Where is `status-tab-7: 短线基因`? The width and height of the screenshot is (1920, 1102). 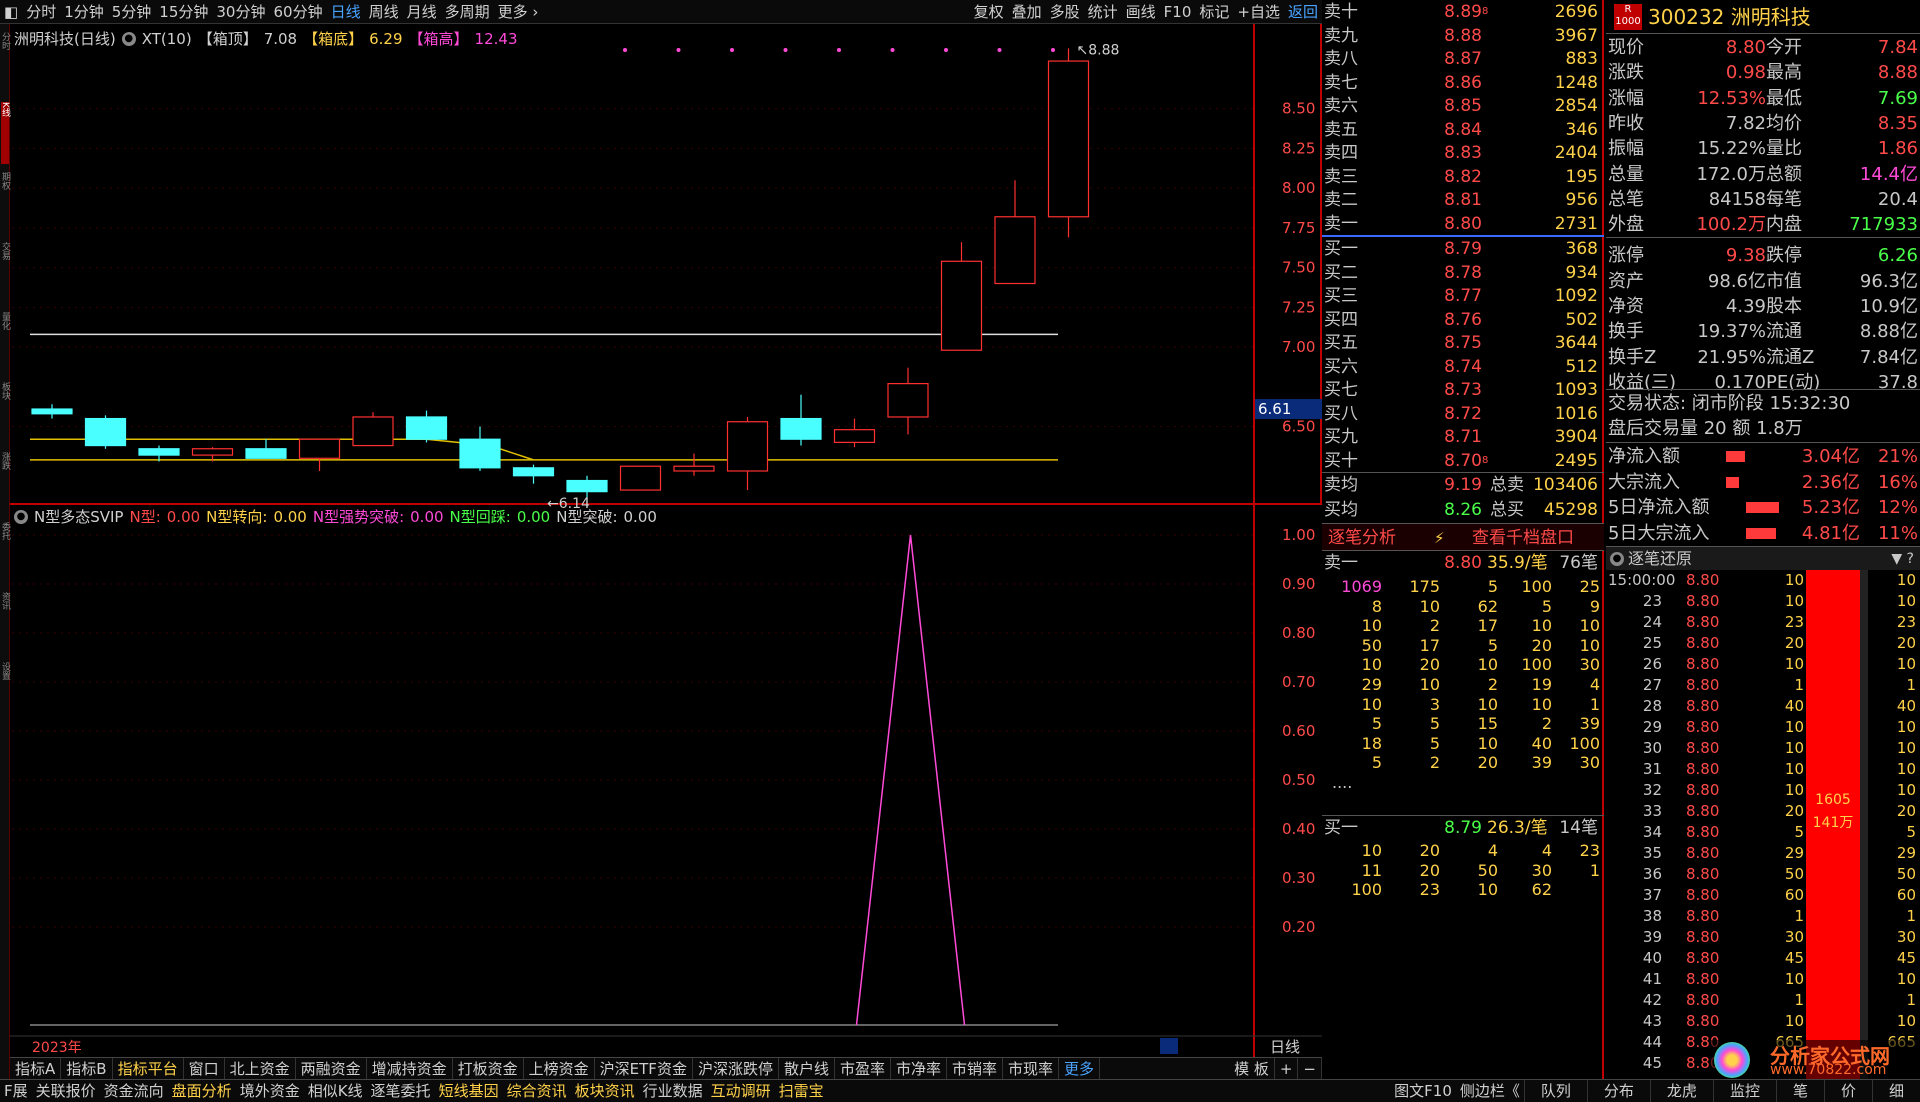
status-tab-7: 短线基因 is located at coordinates (469, 1091).